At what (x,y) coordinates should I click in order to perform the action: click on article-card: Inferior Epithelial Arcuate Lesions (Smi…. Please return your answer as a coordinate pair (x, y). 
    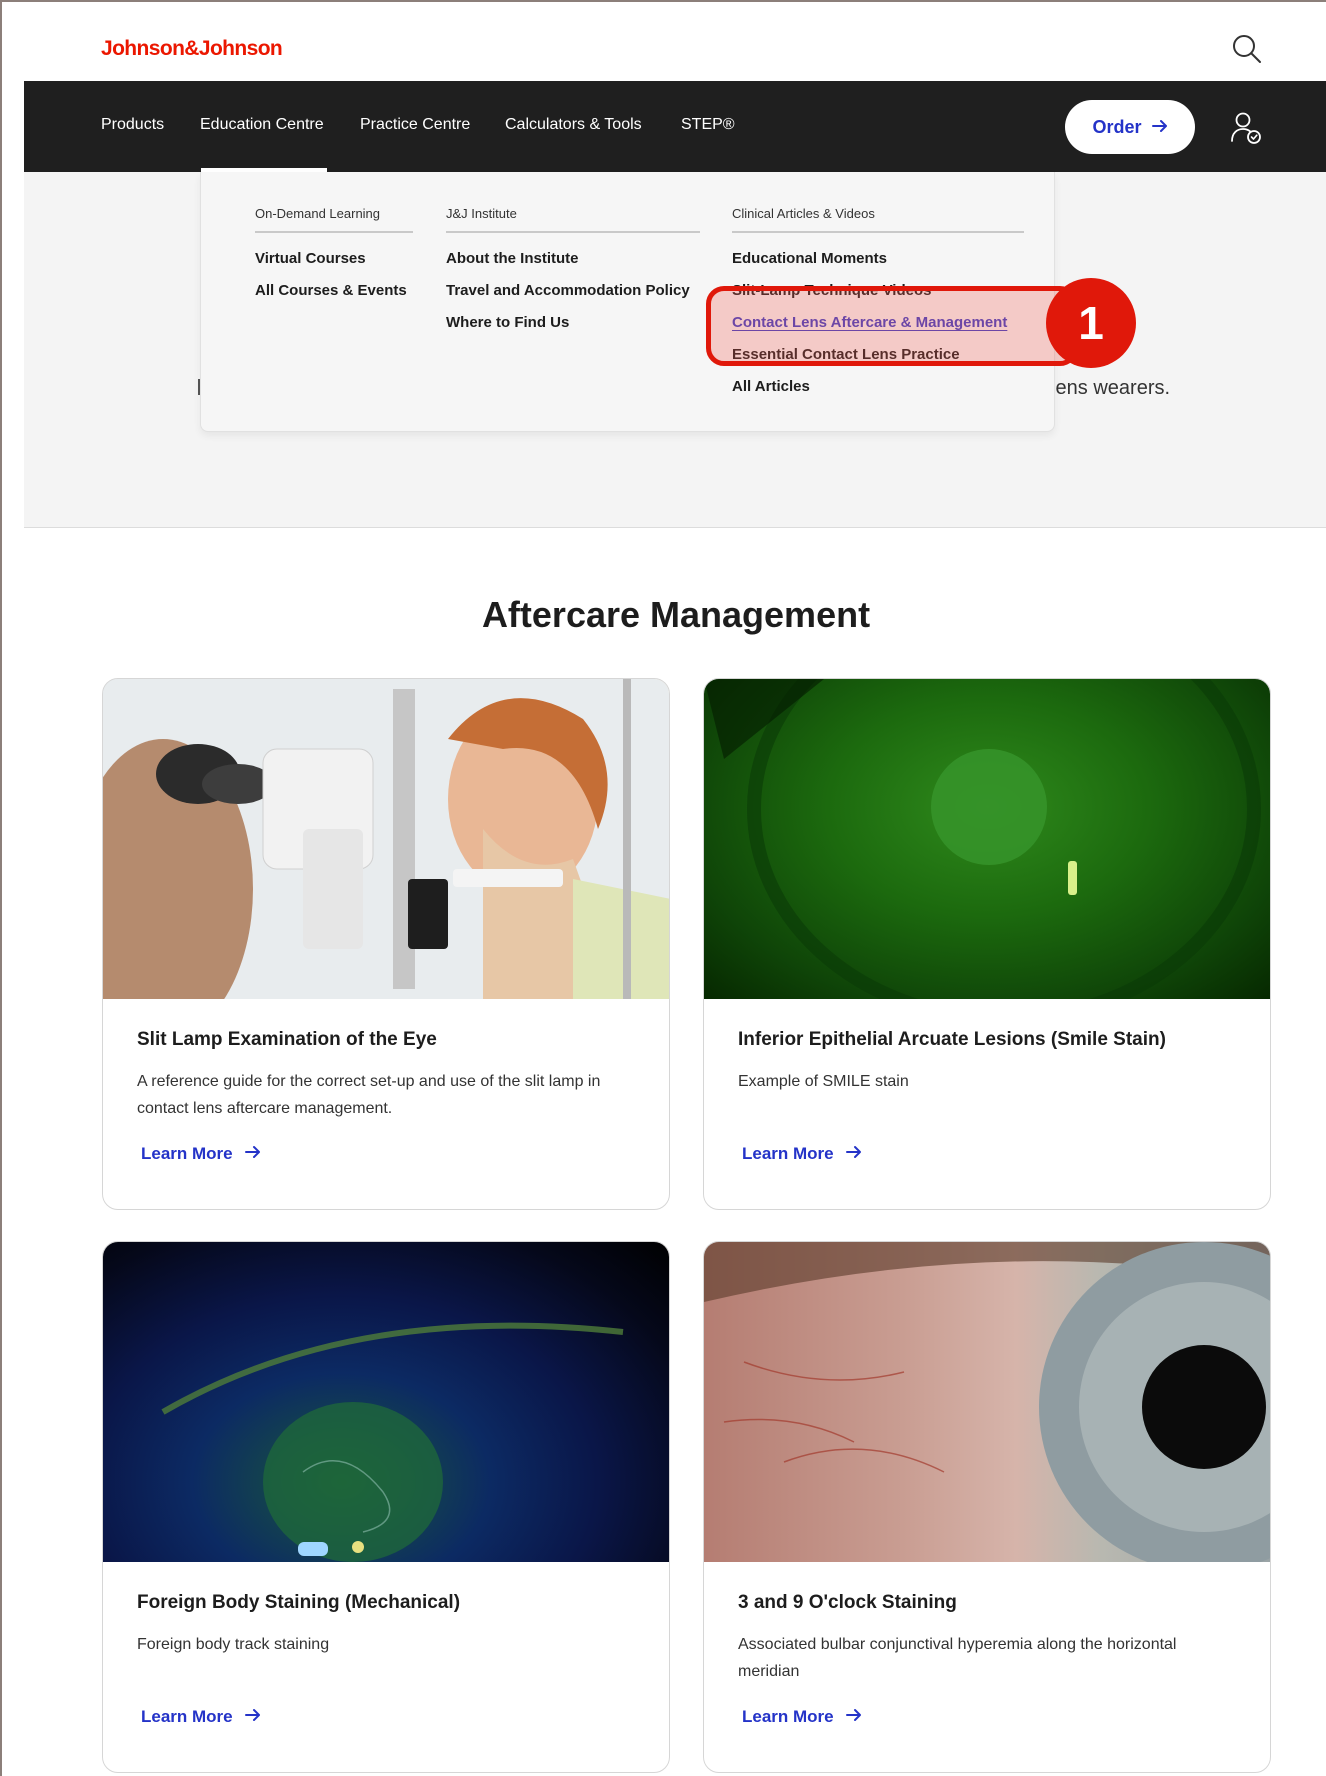
    Looking at the image, I should click on (987, 944).